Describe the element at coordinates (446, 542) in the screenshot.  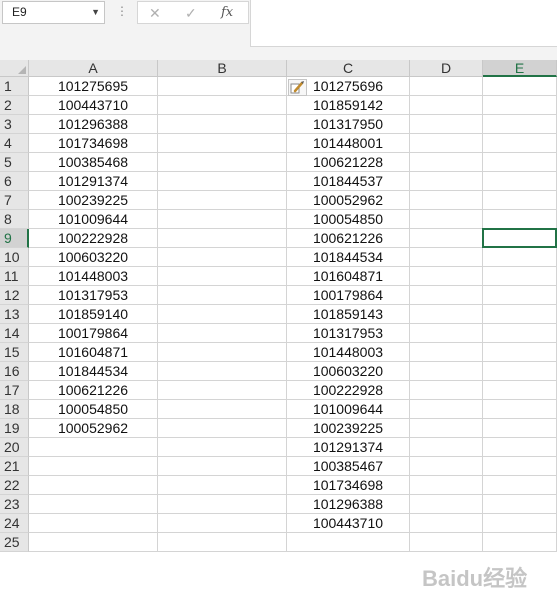
I see `cell-d25` at that location.